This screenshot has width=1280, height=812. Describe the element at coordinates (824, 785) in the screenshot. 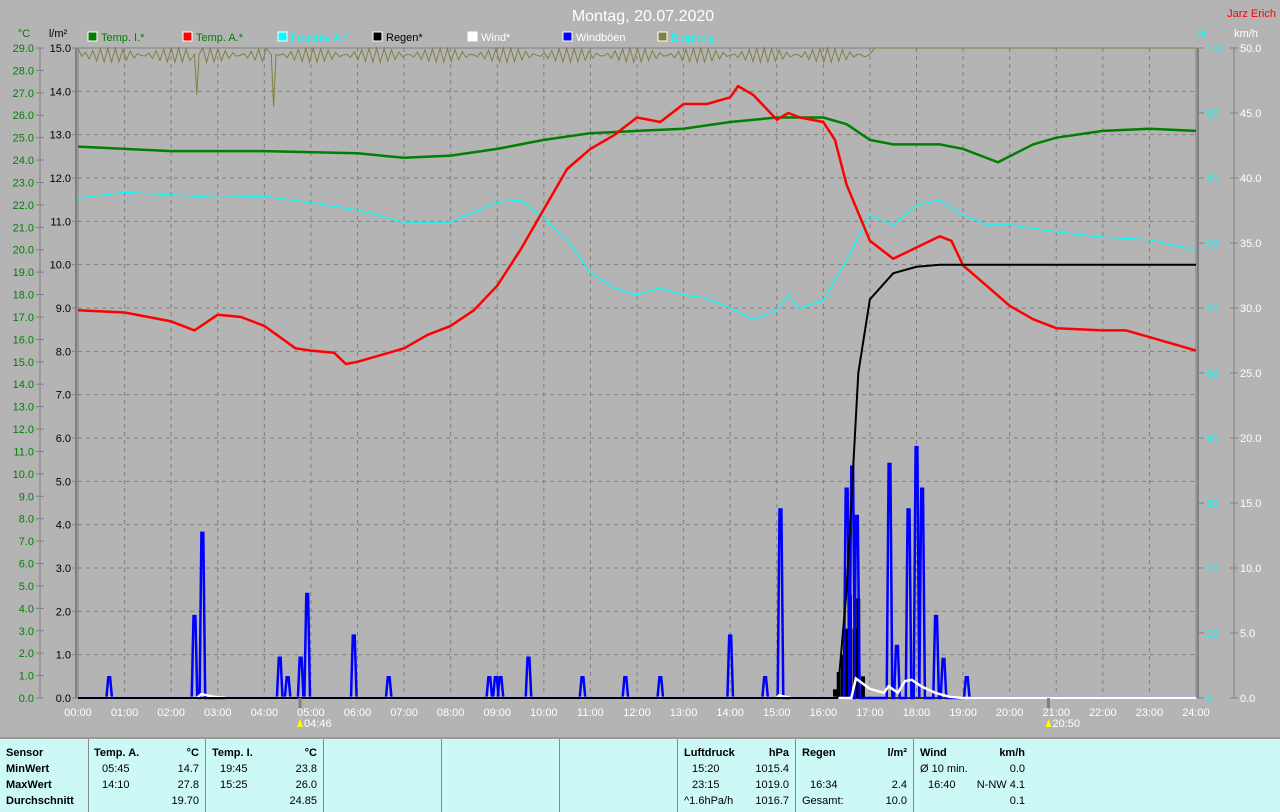

I see `max-time: 16:34` at that location.